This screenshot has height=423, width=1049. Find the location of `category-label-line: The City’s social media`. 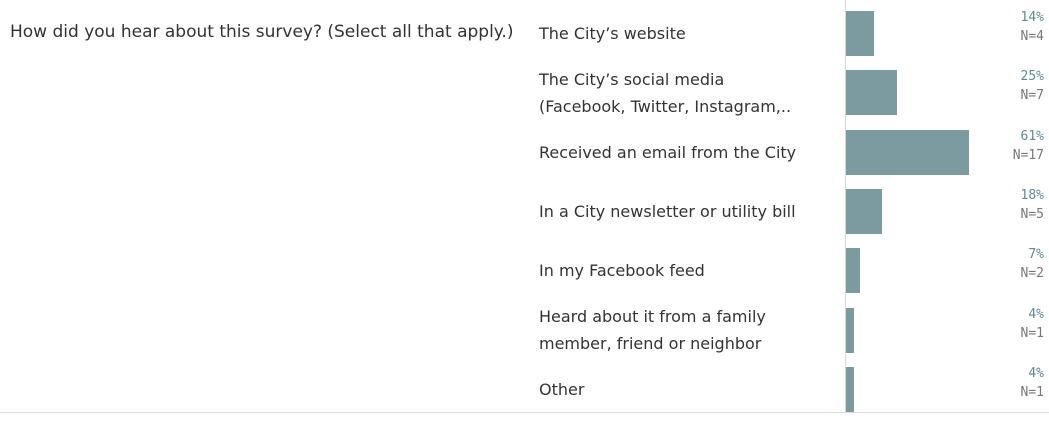

category-label-line: The City’s social media is located at coordinates (632, 79).